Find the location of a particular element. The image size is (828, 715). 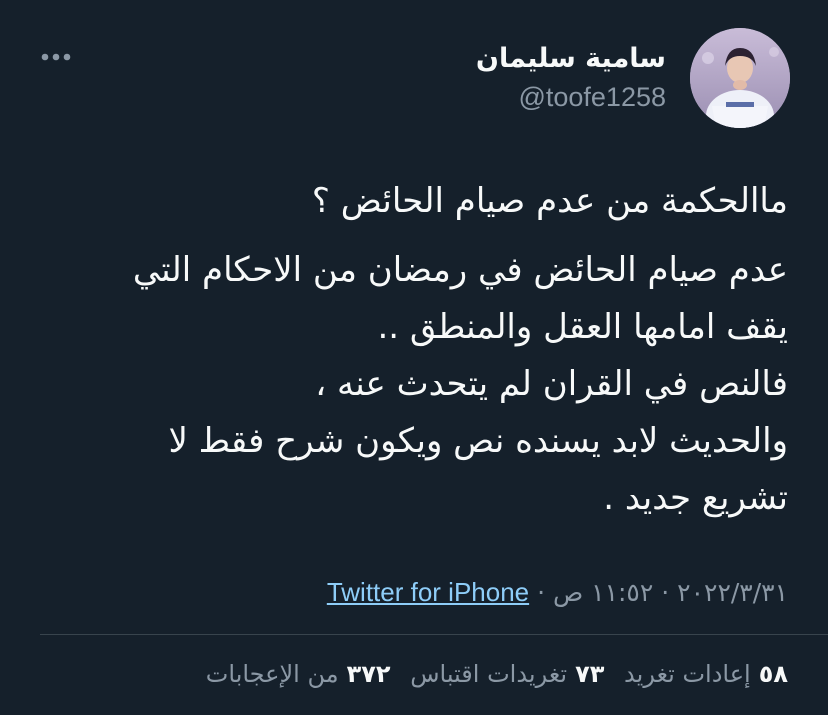

avatar-image is located at coordinates (740, 78).